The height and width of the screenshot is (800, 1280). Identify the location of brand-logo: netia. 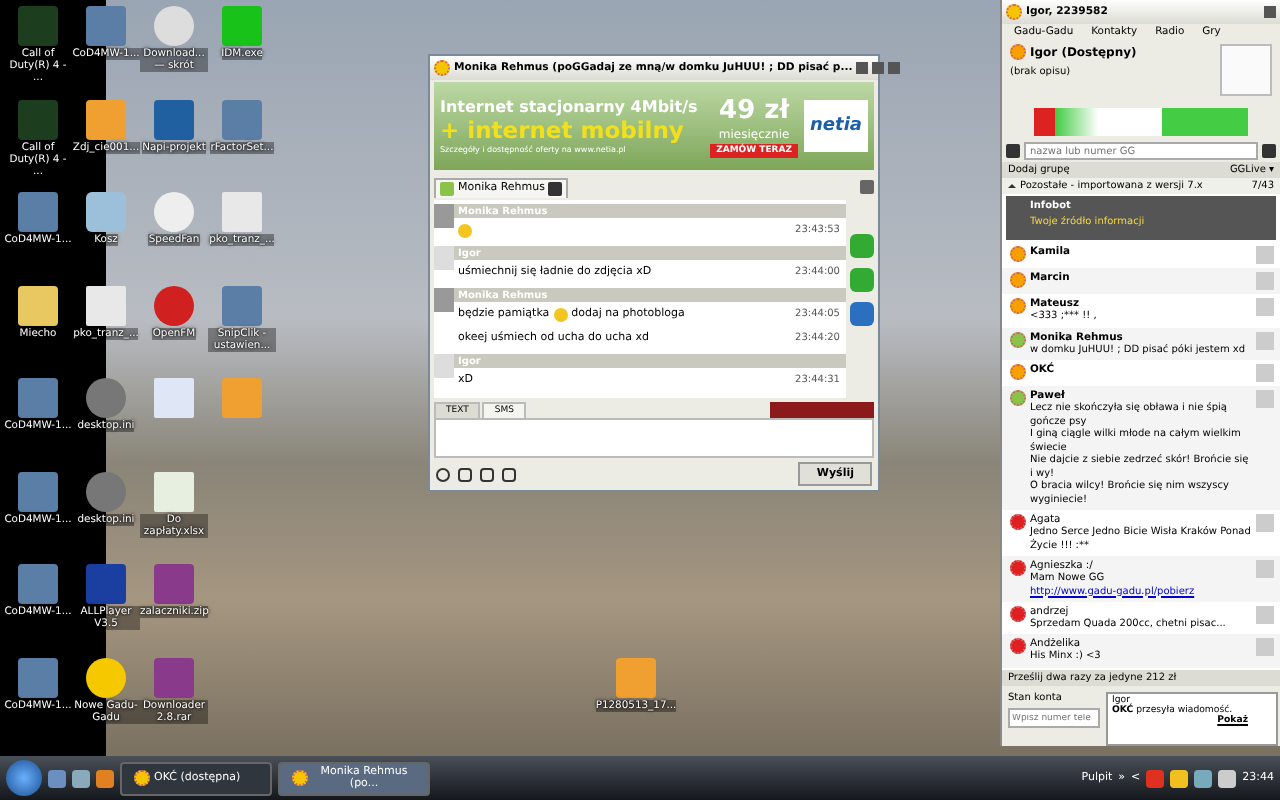
(836, 126).